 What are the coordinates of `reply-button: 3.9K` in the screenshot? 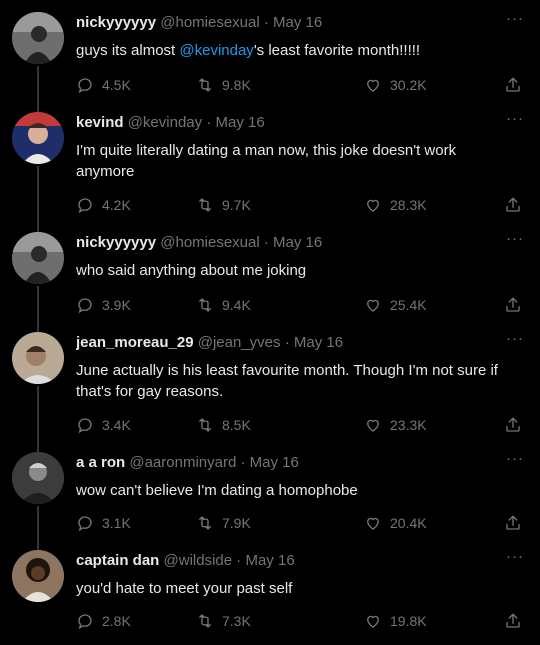 It's located at (103, 305).